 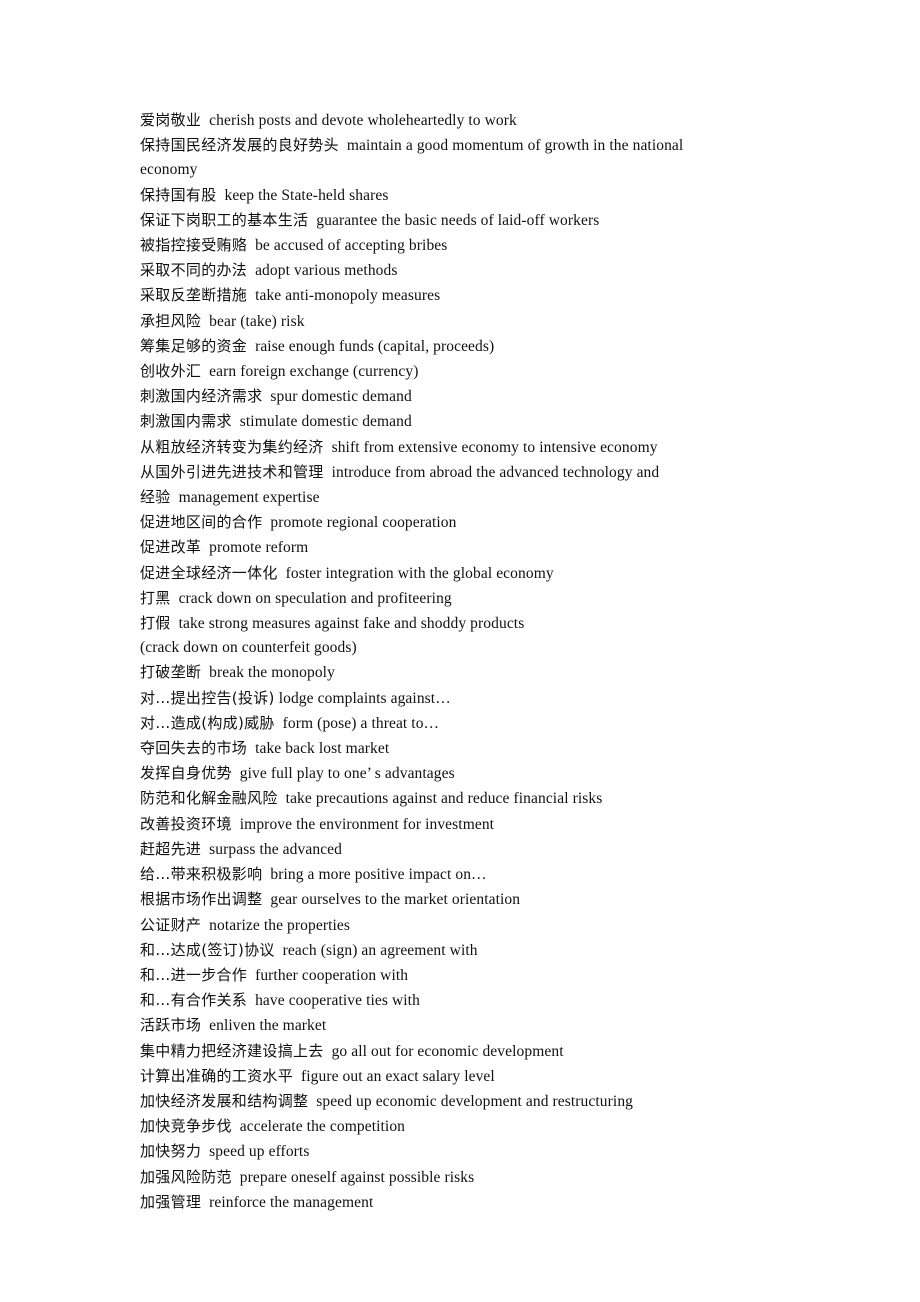 I want to click on entry-english-gloss: keep the State-held shares, so click(x=306, y=195).